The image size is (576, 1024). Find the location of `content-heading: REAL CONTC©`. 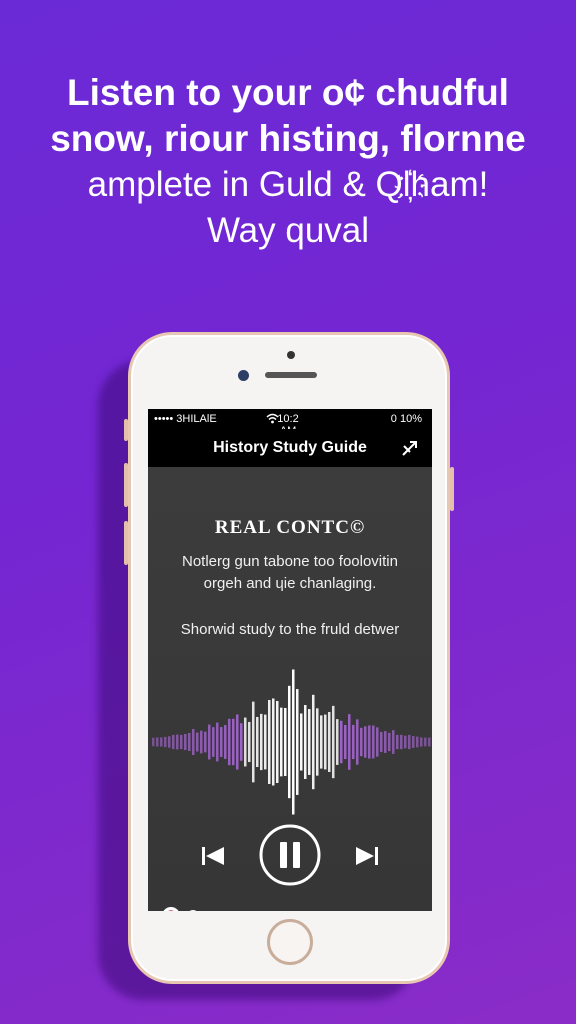

content-heading: REAL CONTC© is located at coordinates (290, 527).